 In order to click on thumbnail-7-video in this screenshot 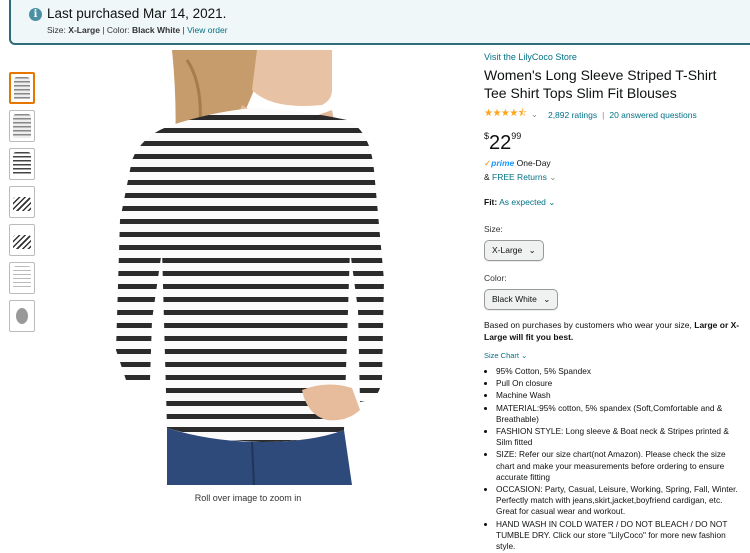, I will do `click(22, 316)`.